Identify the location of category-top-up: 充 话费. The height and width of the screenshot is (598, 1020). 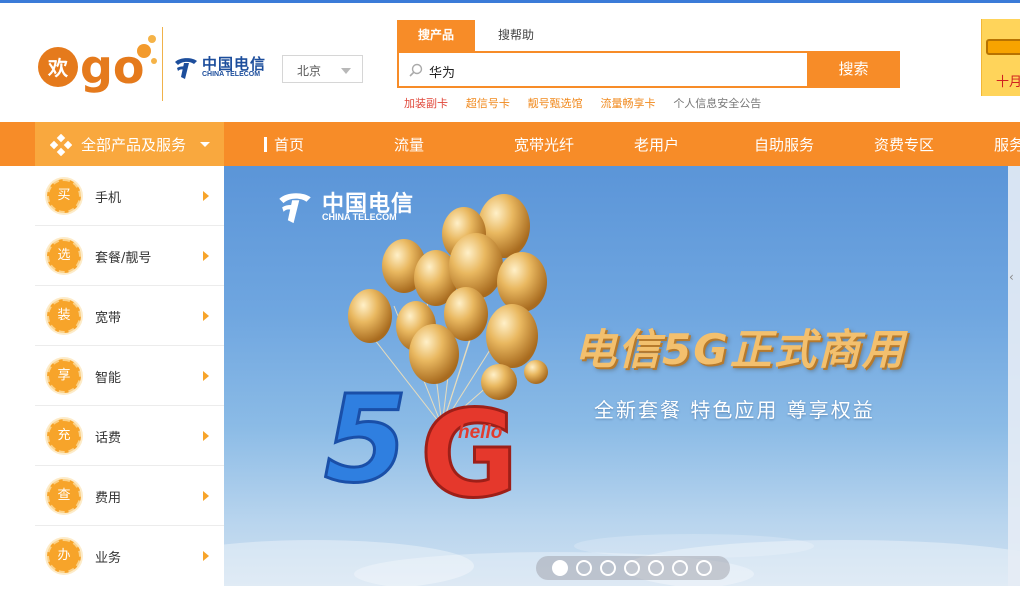
(129, 436).